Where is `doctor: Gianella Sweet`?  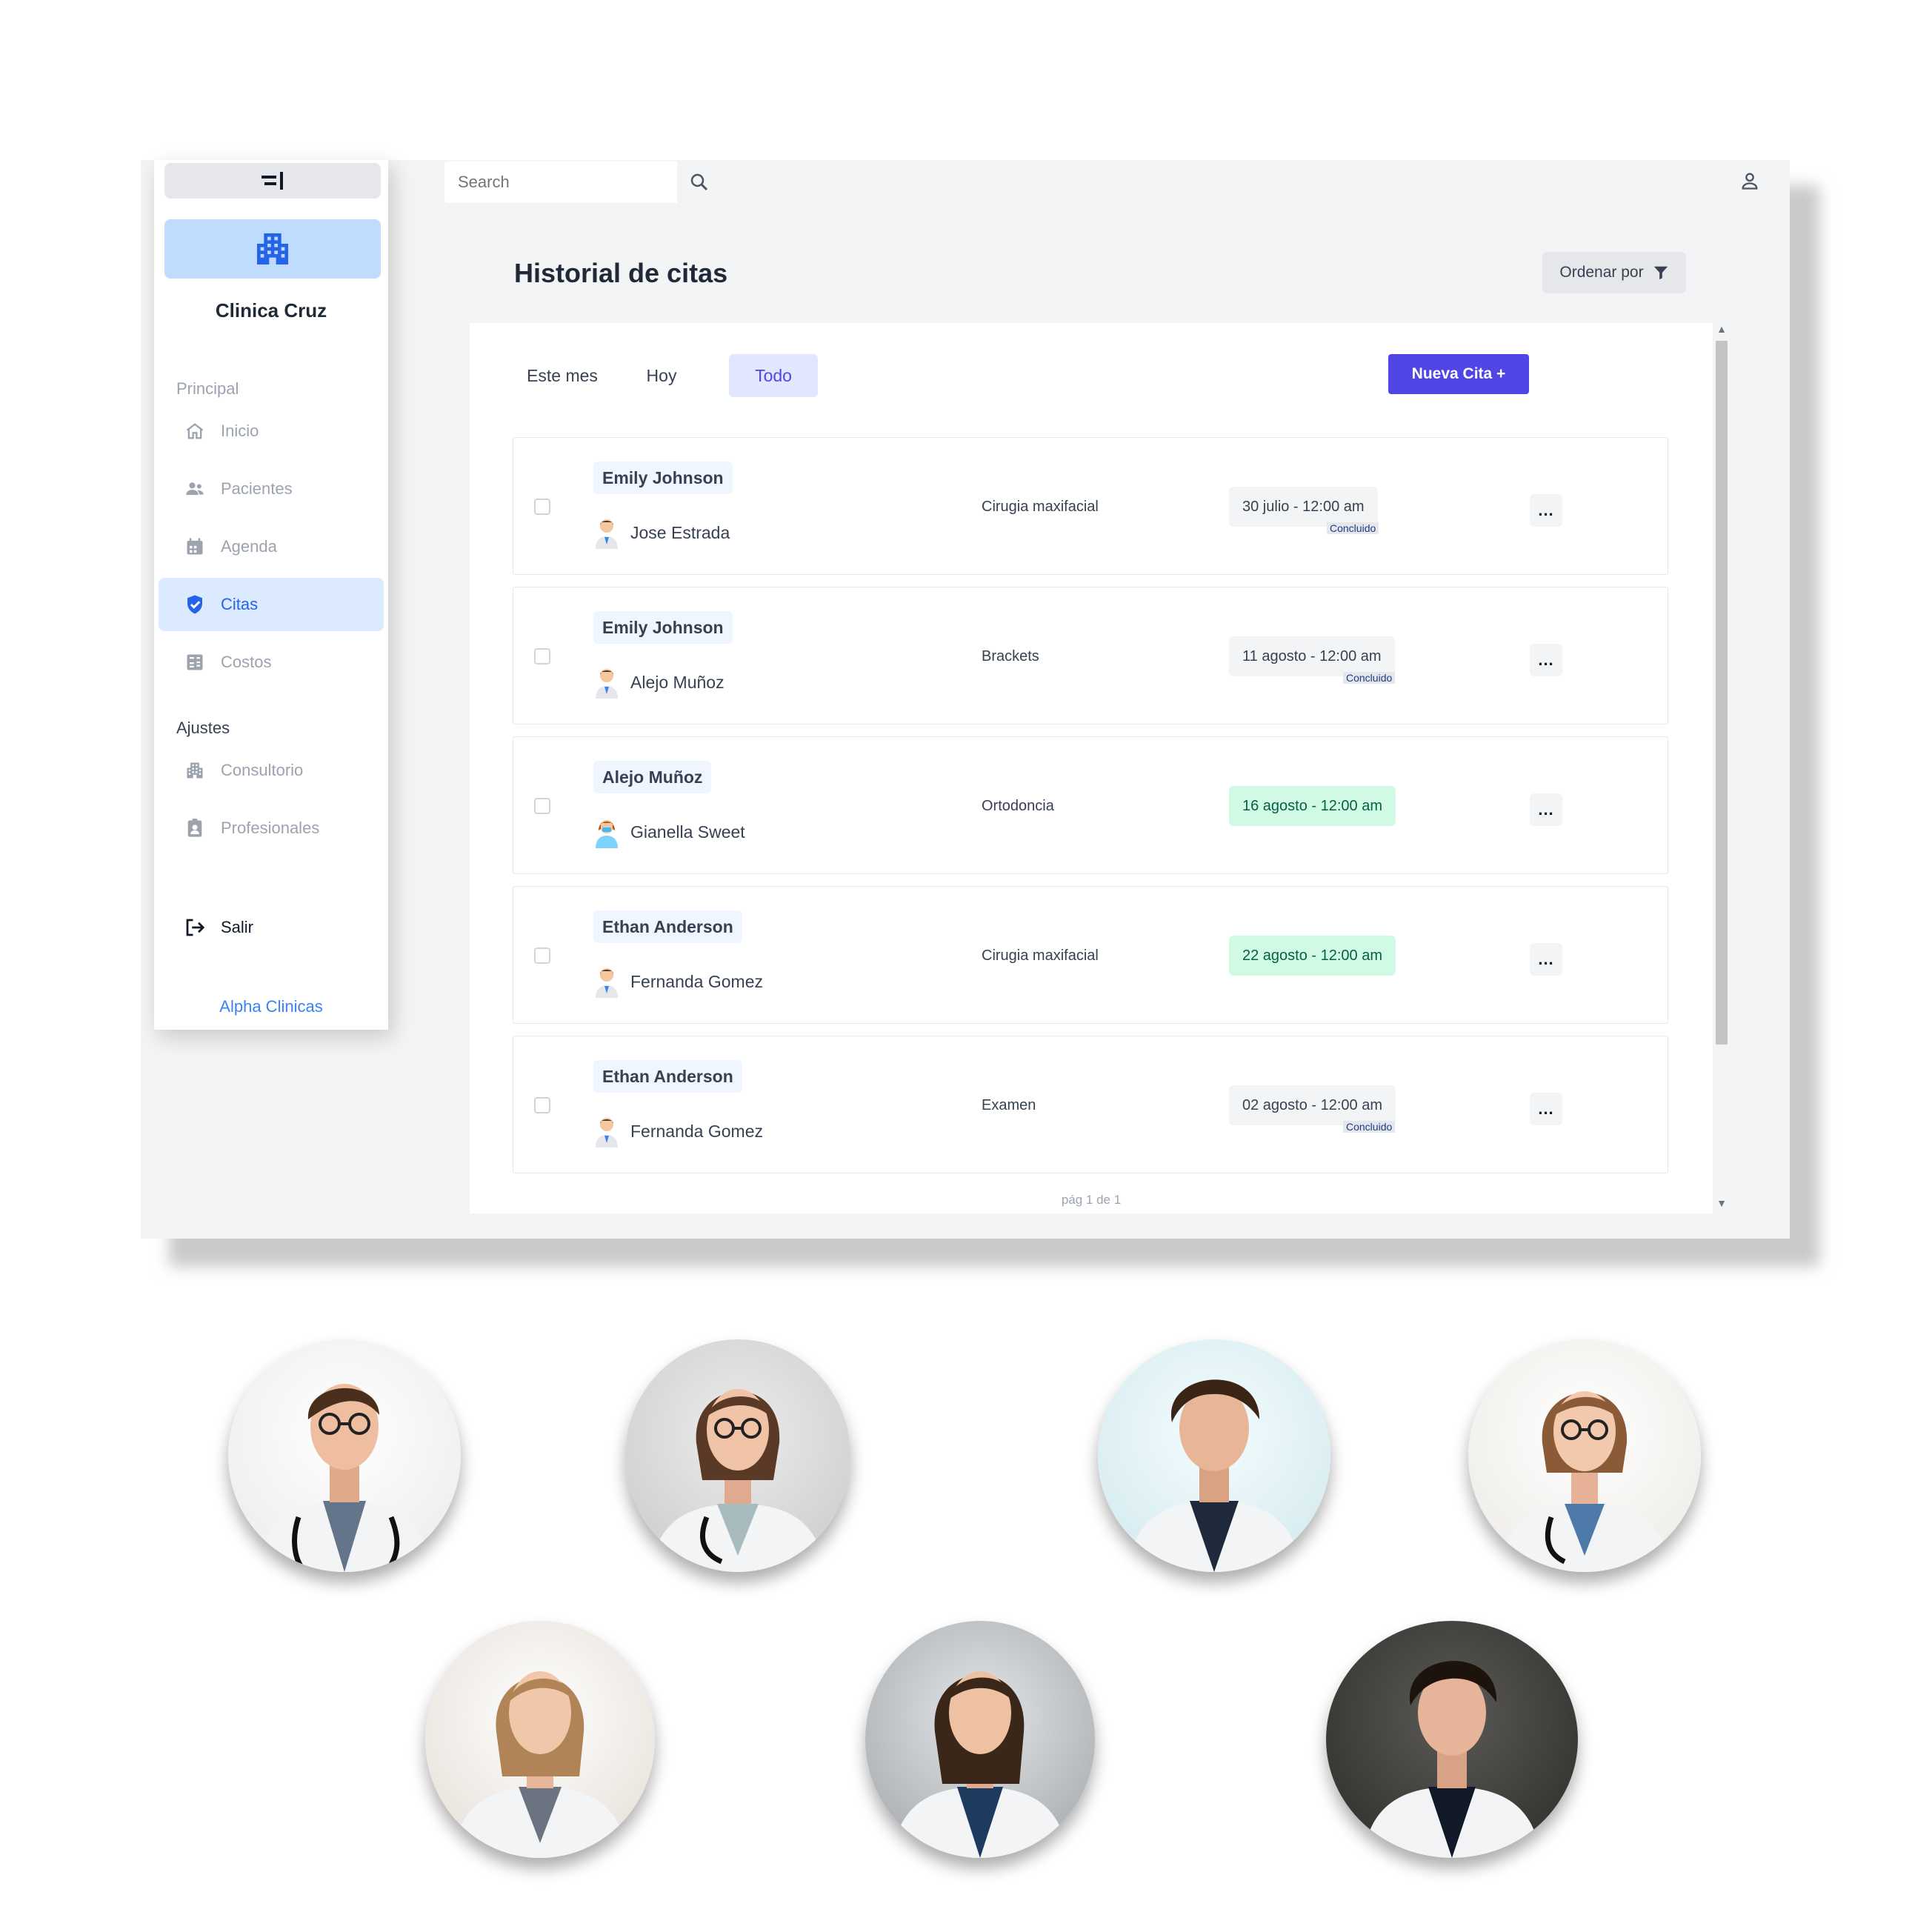 doctor: Gianella Sweet is located at coordinates (669, 832).